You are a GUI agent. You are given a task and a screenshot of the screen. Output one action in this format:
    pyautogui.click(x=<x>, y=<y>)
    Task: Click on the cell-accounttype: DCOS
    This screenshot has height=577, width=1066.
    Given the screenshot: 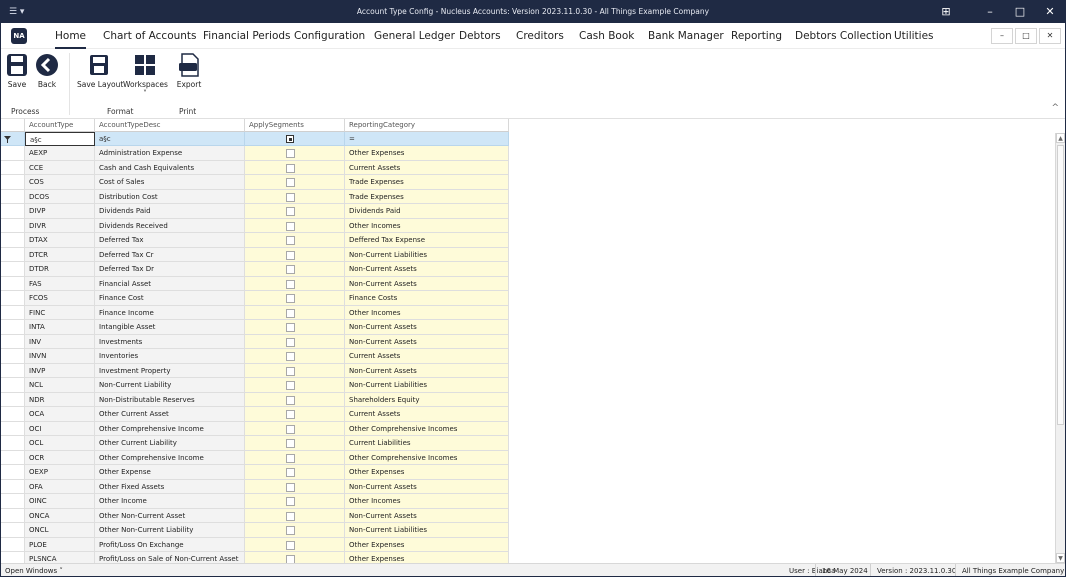 What is the action you would take?
    pyautogui.click(x=60, y=196)
    